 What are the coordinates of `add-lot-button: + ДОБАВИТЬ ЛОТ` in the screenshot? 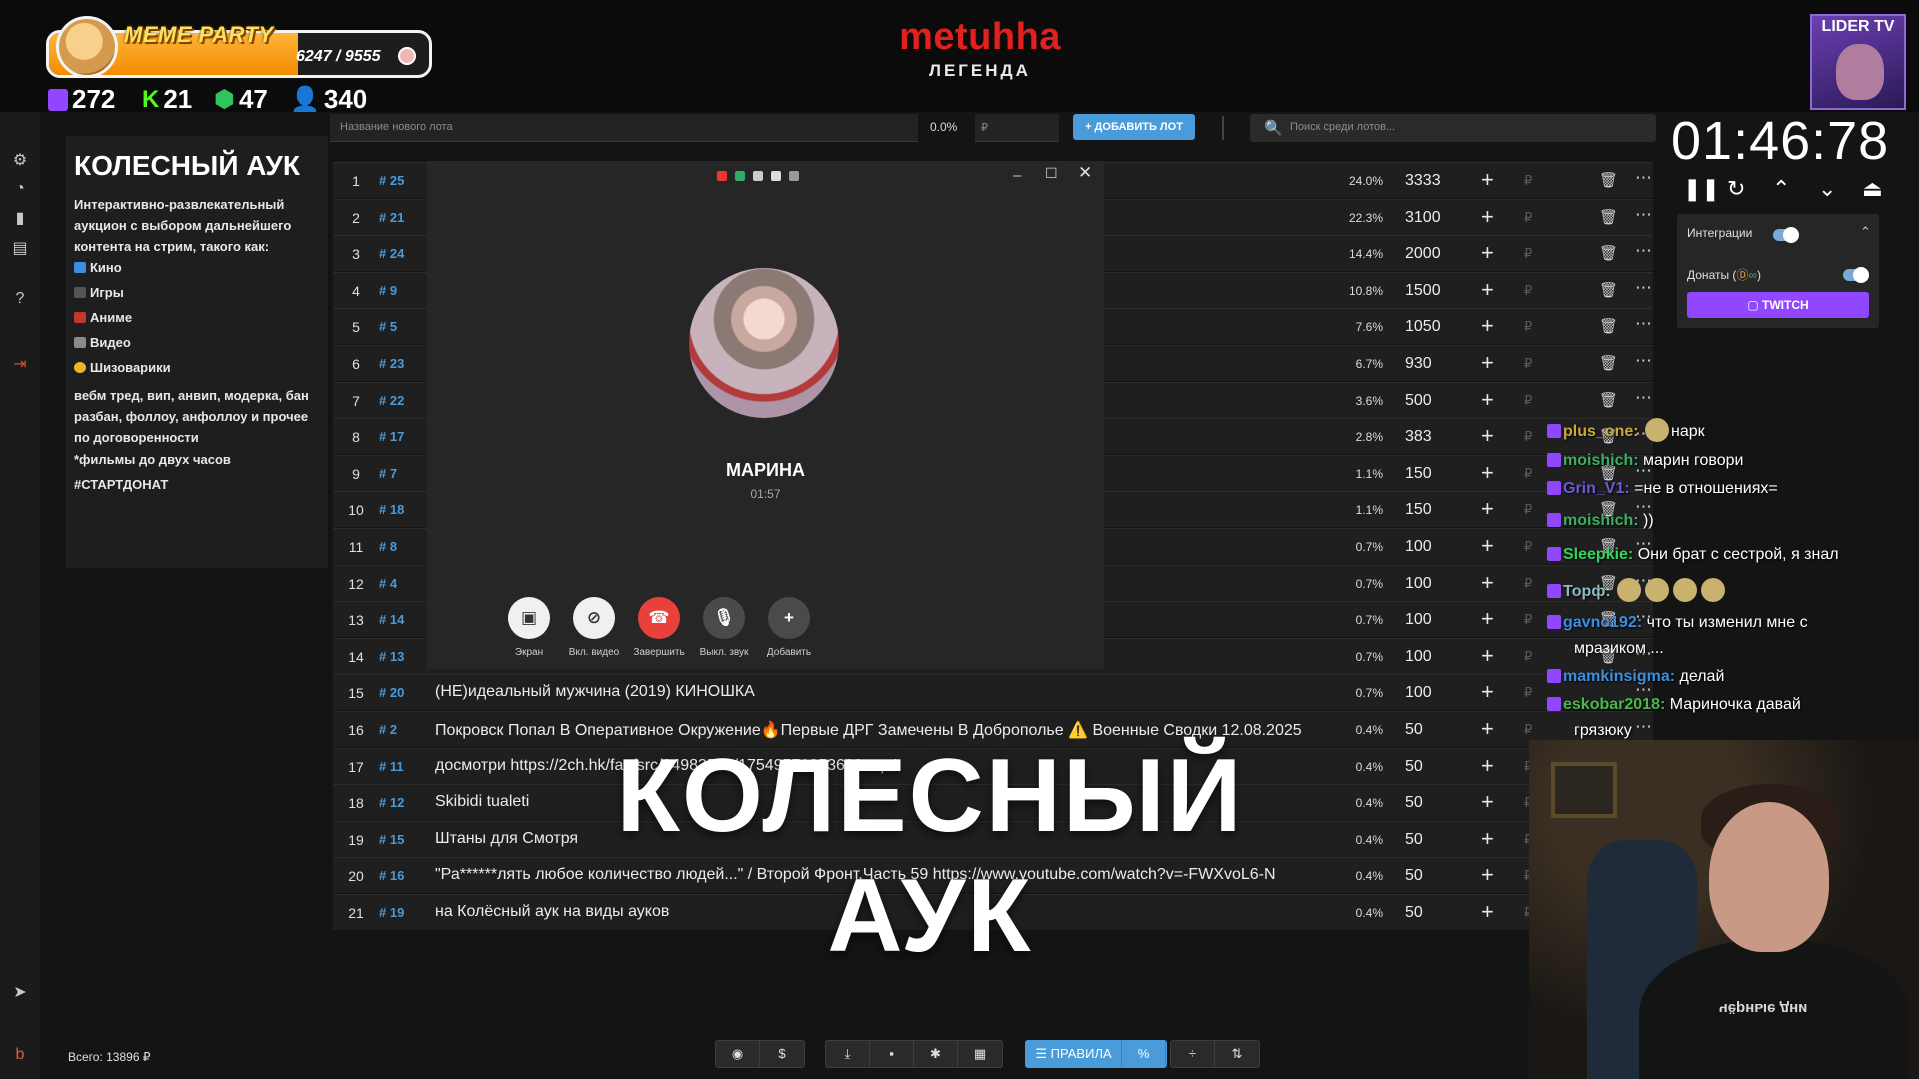 It's located at (1134, 127).